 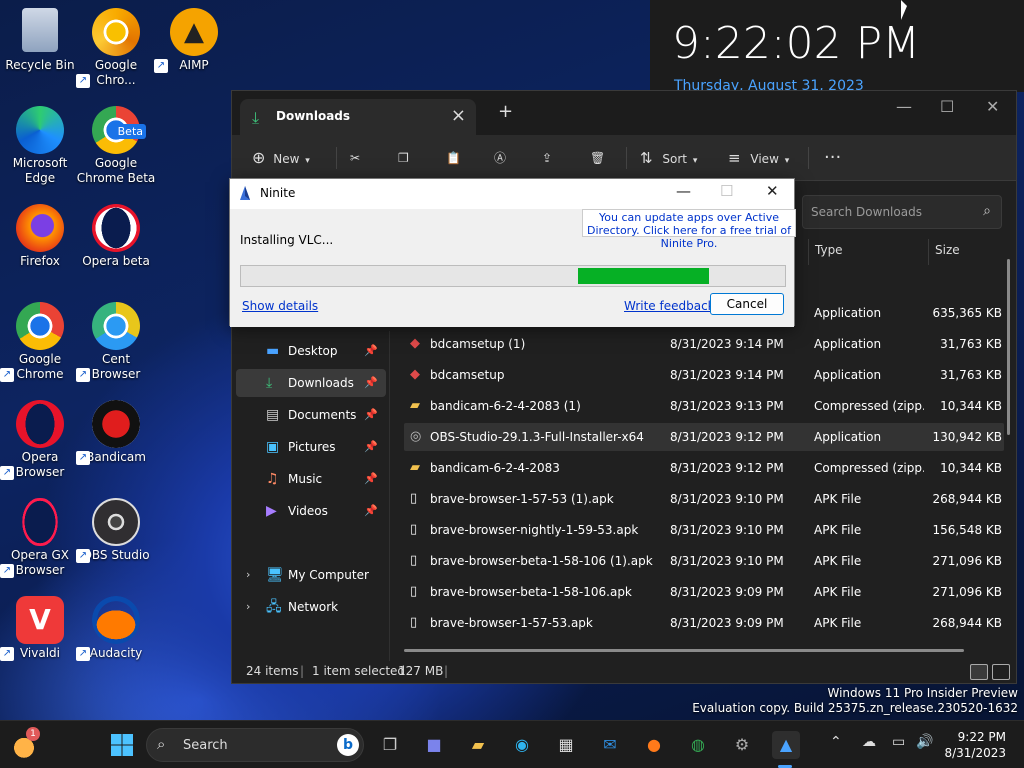 What do you see at coordinates (355, 158) in the screenshot?
I see `cut-icon: ✂` at bounding box center [355, 158].